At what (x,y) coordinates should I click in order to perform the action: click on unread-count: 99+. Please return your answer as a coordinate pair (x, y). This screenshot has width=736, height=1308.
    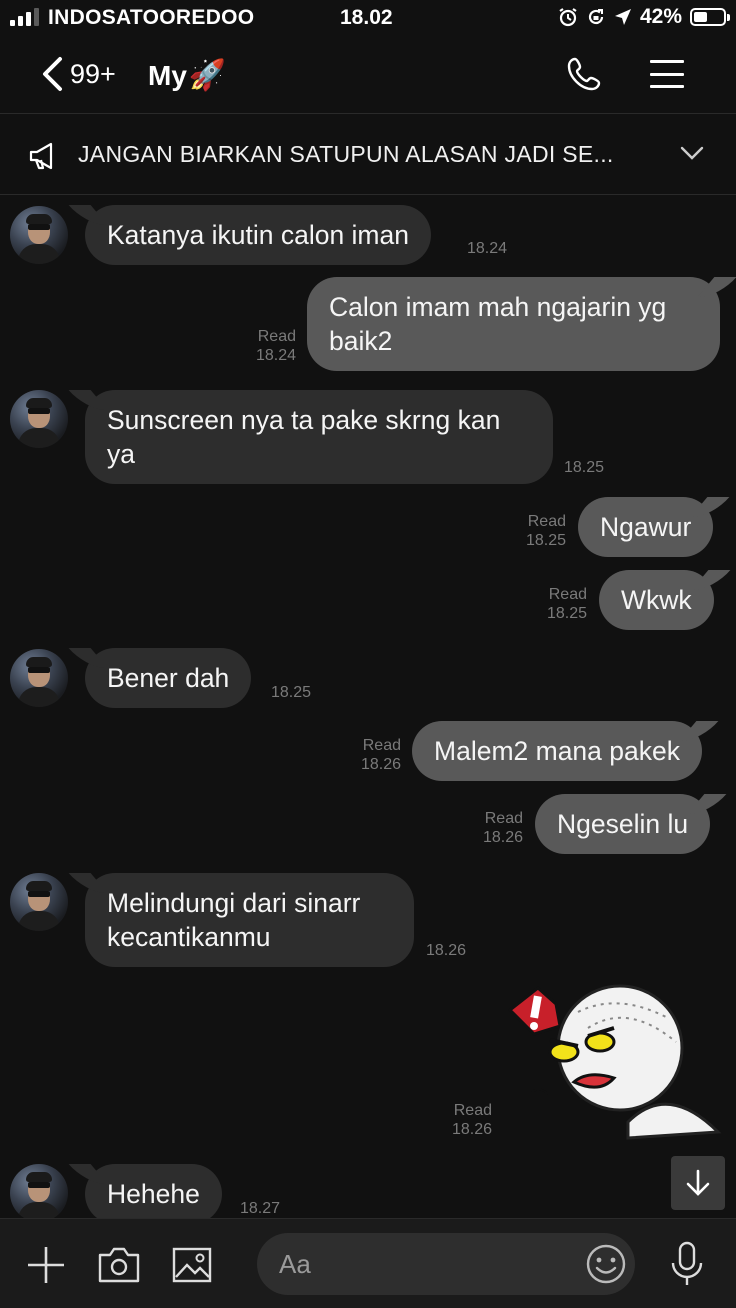
    Looking at the image, I should click on (93, 73).